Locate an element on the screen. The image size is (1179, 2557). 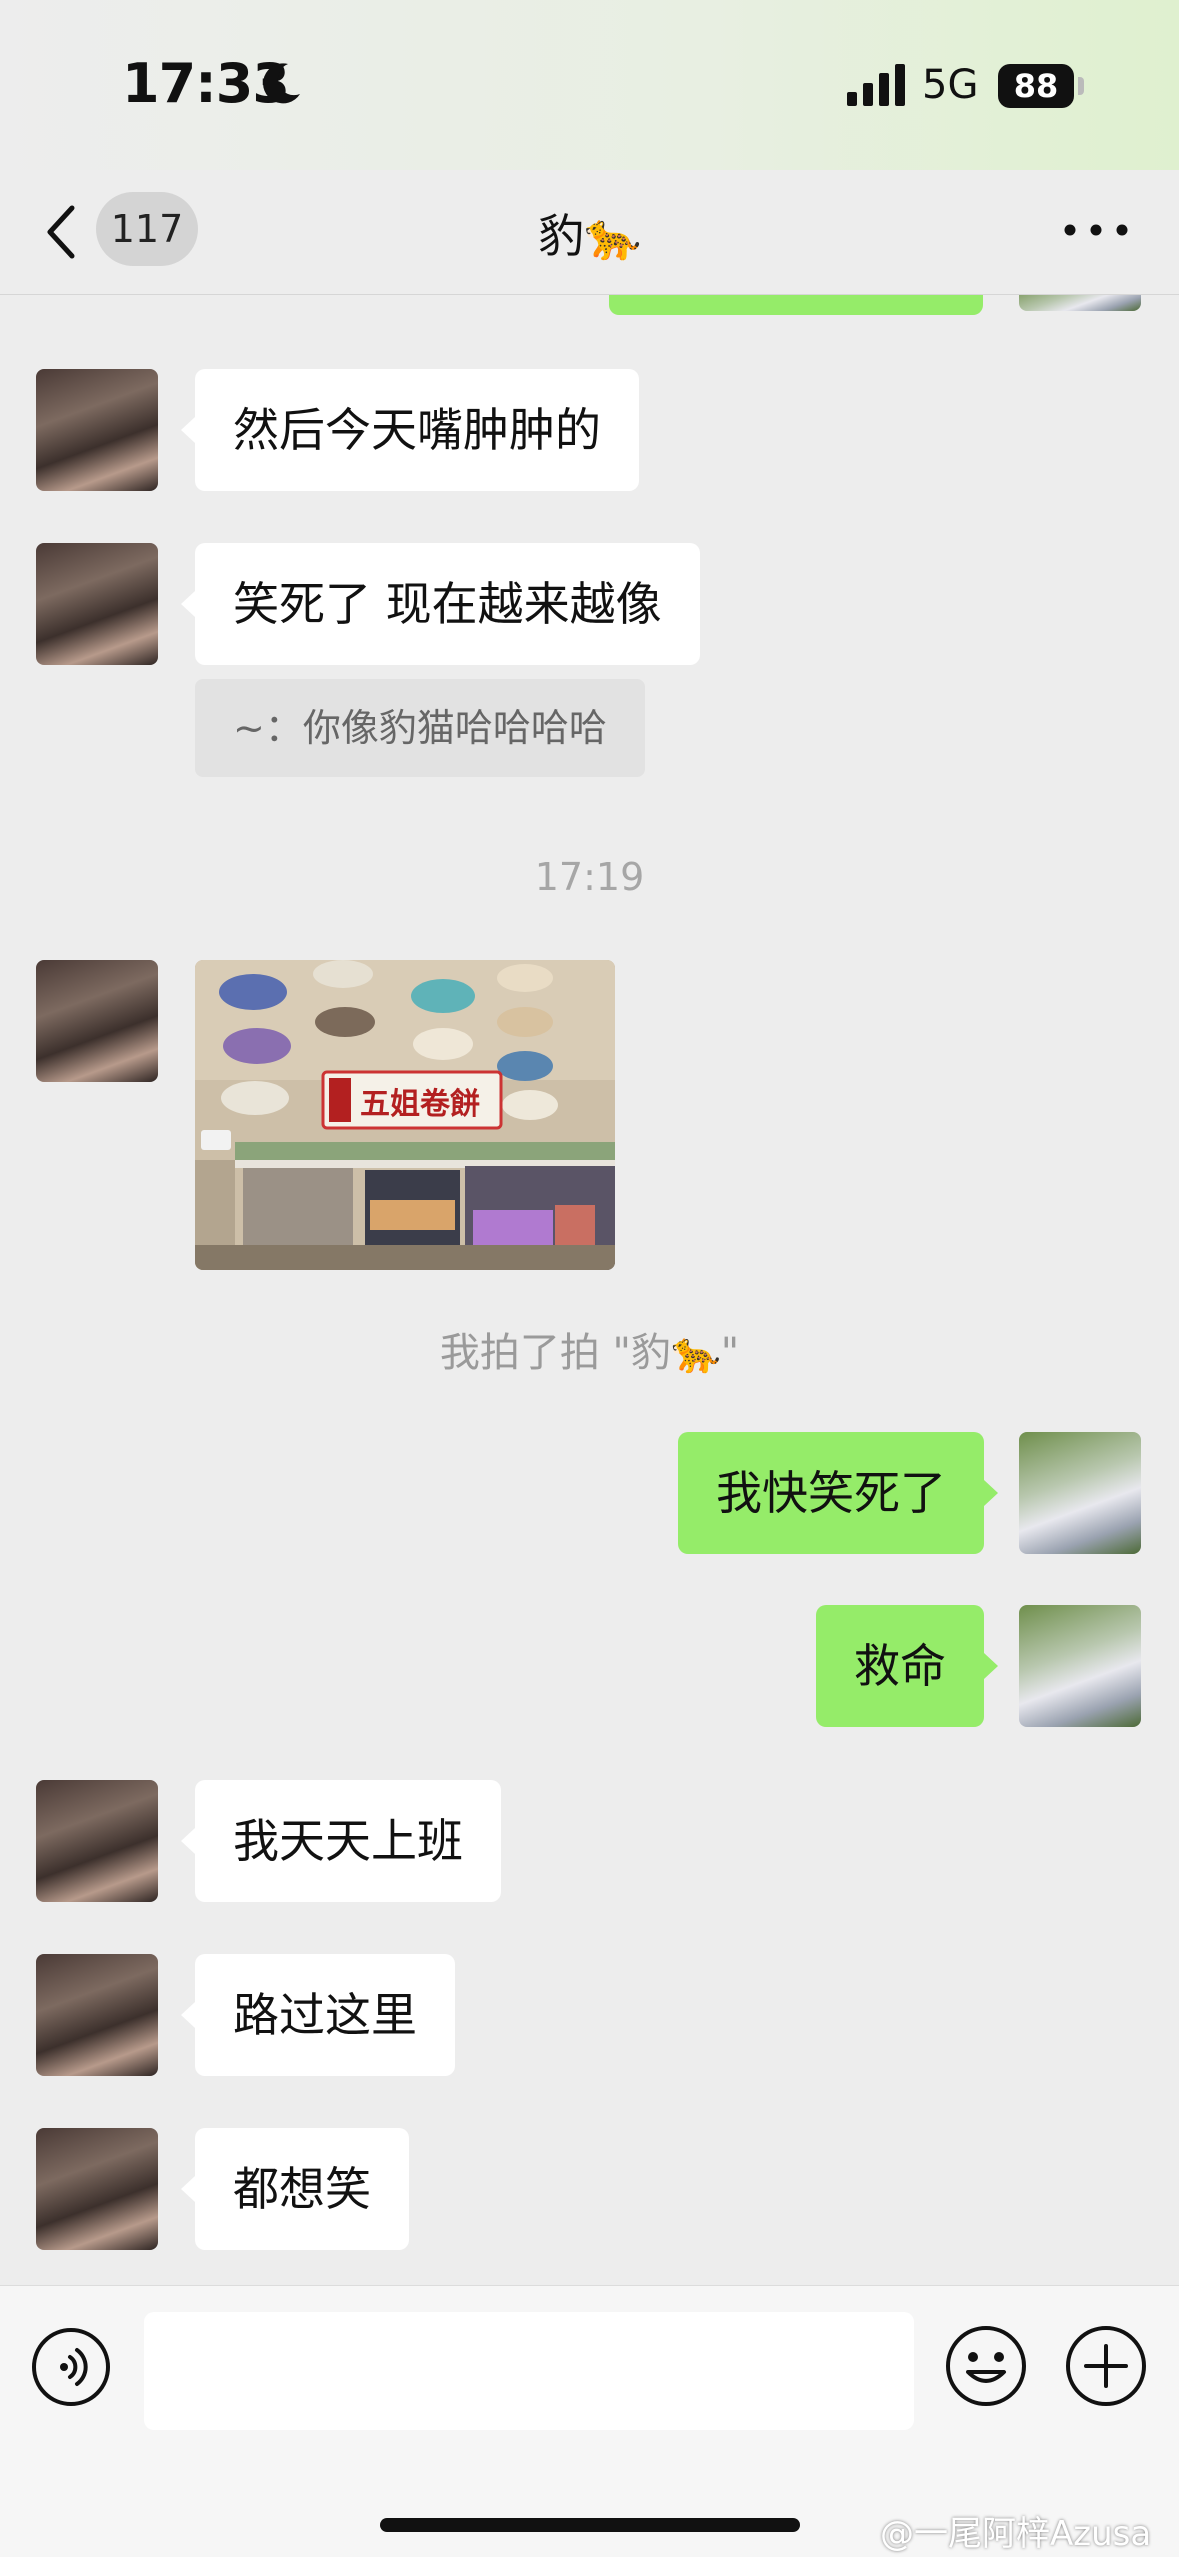
incoming-message: 都想笑 is located at coordinates (295, 2189).